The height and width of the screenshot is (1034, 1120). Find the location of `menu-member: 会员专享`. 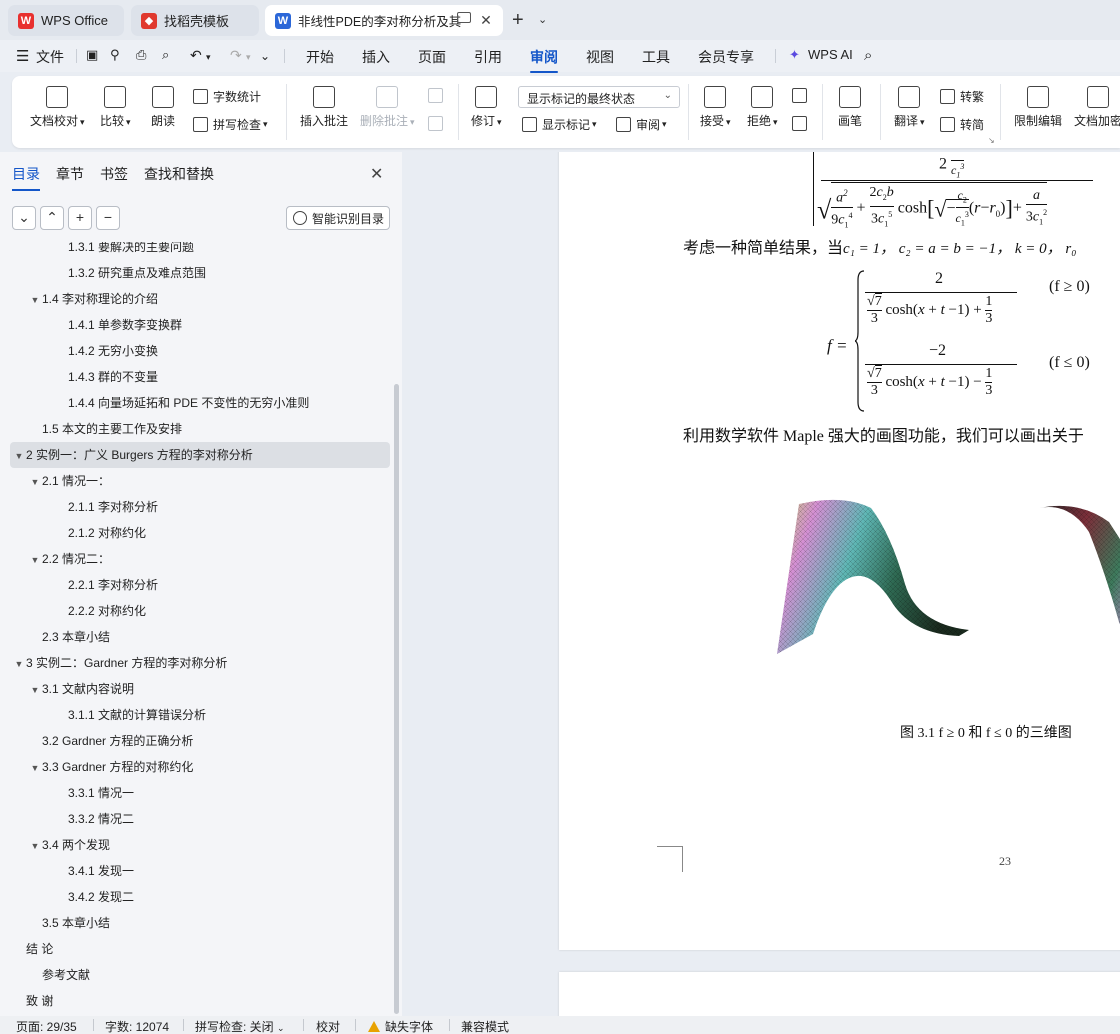

menu-member: 会员专享 is located at coordinates (726, 57).